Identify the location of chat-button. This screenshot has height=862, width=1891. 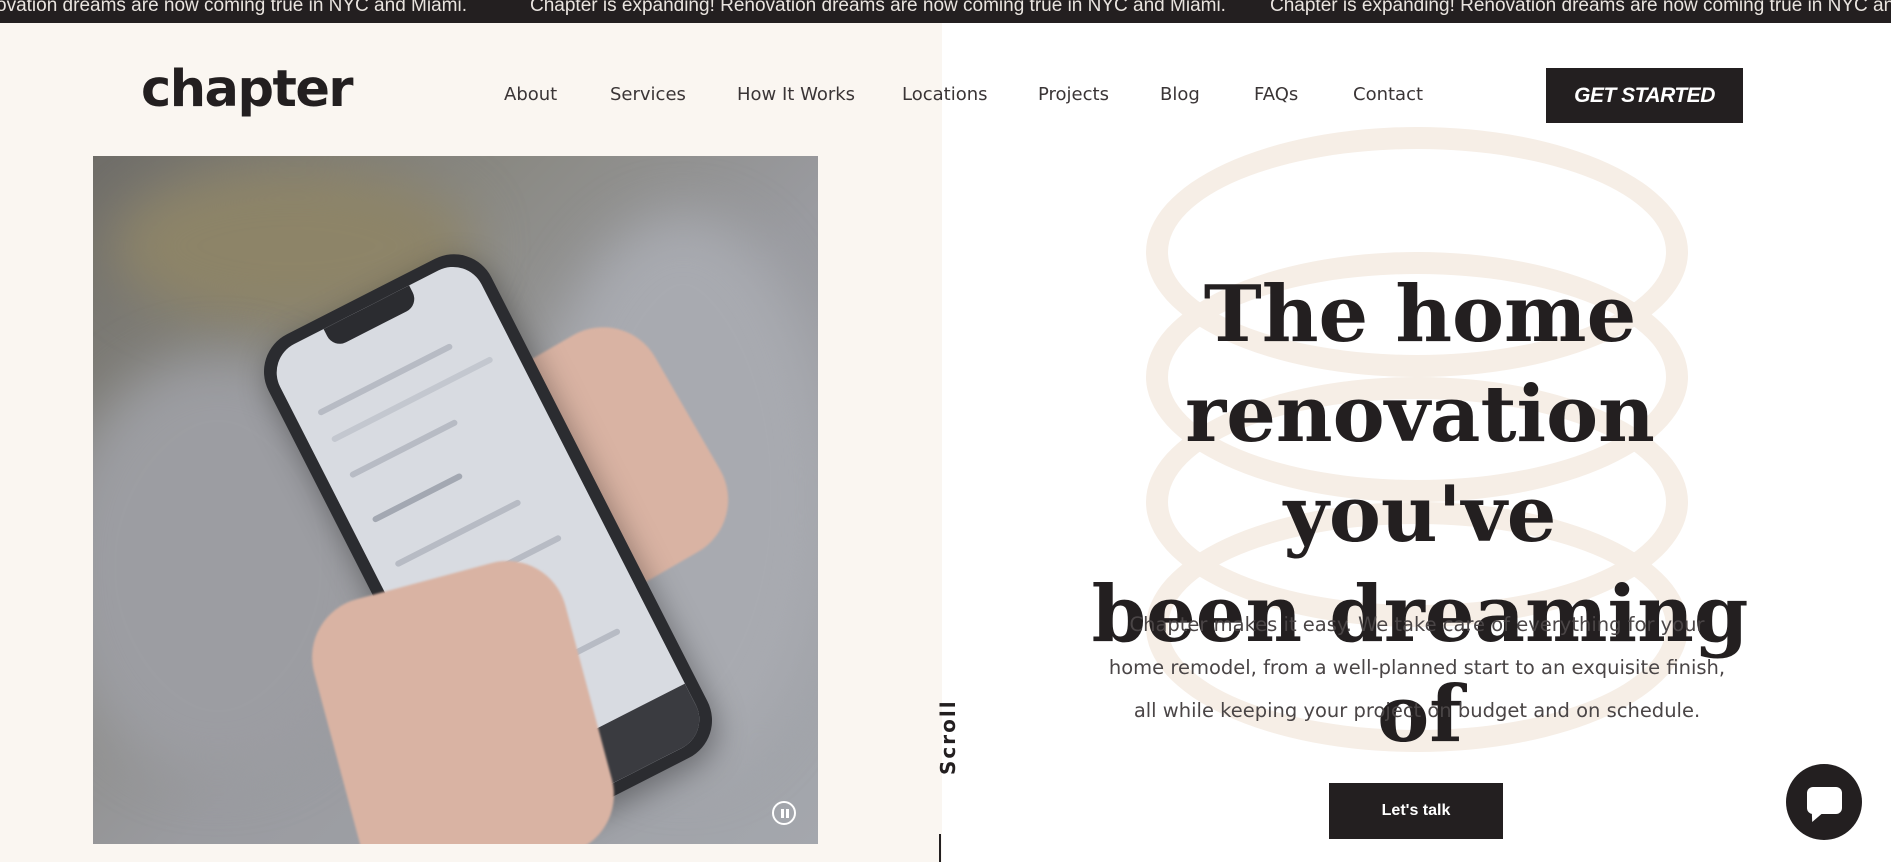
(1824, 802).